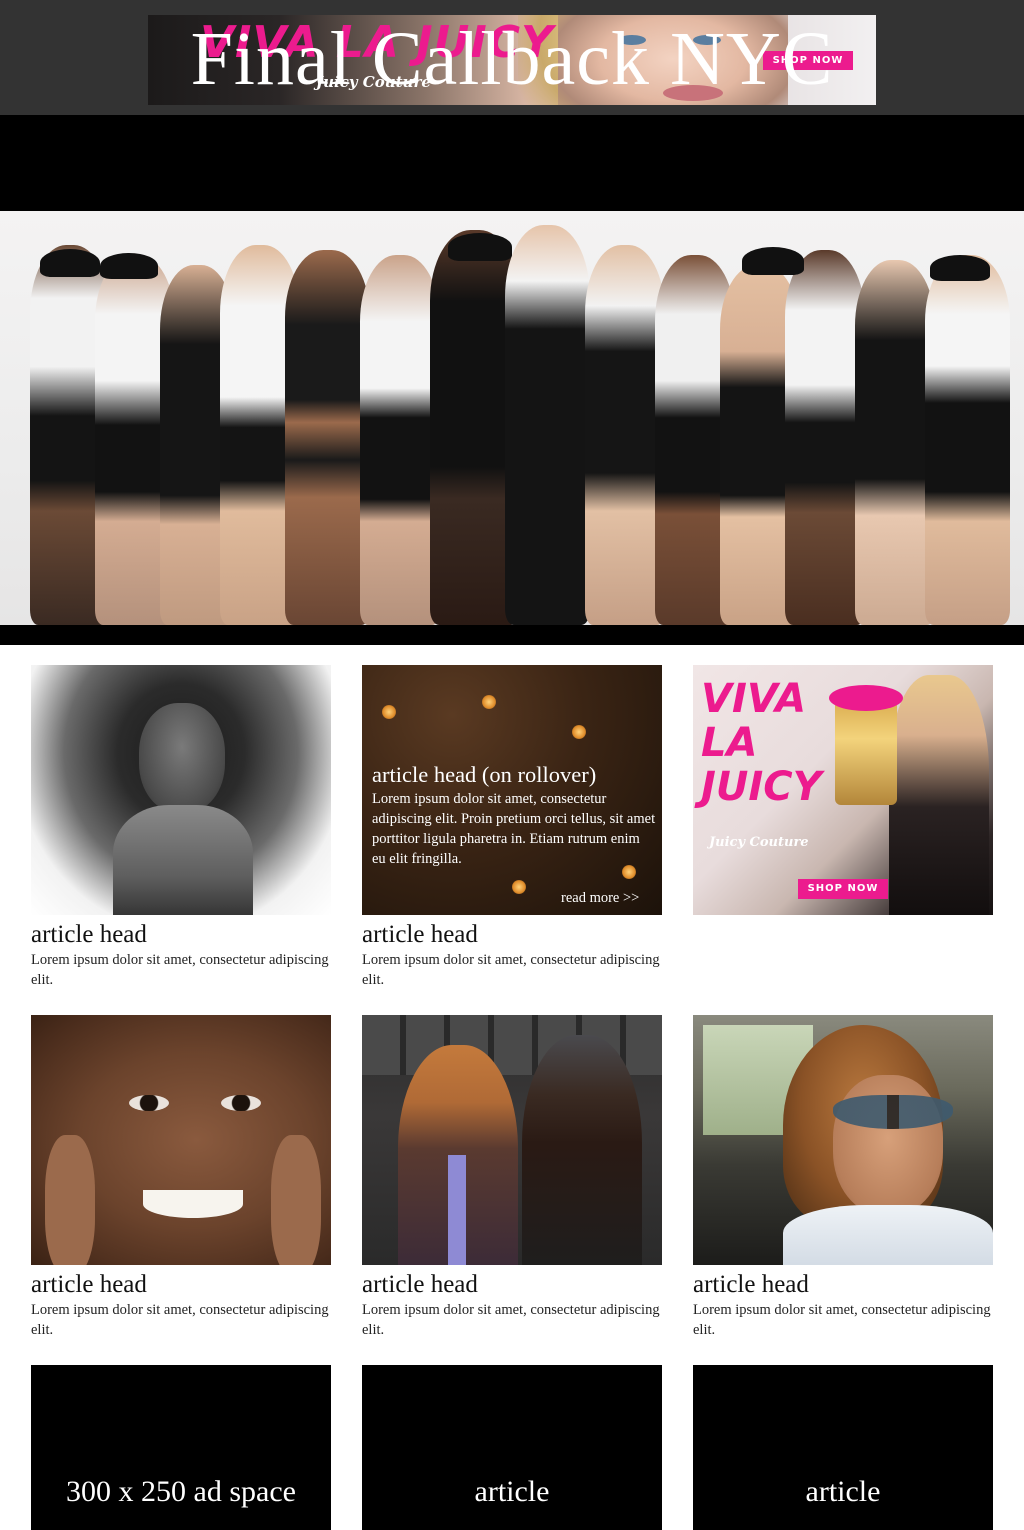 The width and height of the screenshot is (1024, 1530). I want to click on juicy-ad-image: VIVA LA JUICY Juicy Couture SHOP NOW, so click(843, 790).